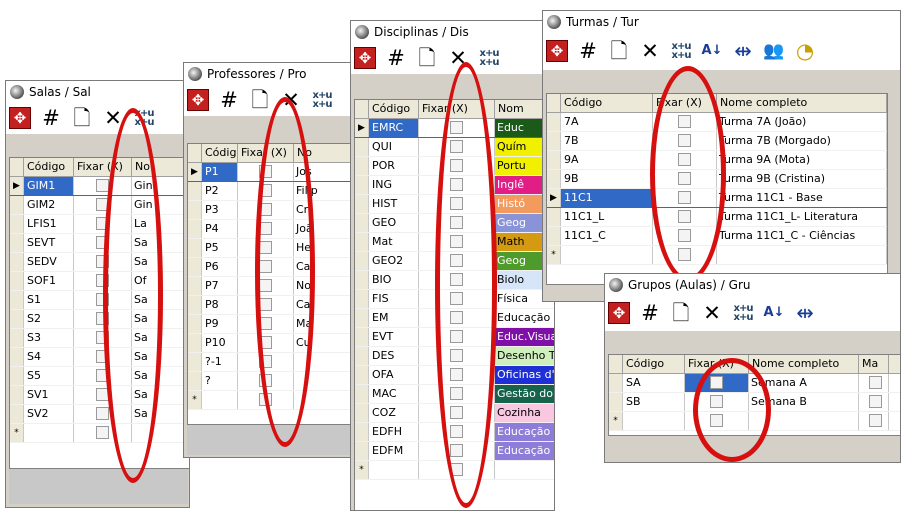  What do you see at coordinates (804, 421) in the screenshot?
I see `name-cell` at bounding box center [804, 421].